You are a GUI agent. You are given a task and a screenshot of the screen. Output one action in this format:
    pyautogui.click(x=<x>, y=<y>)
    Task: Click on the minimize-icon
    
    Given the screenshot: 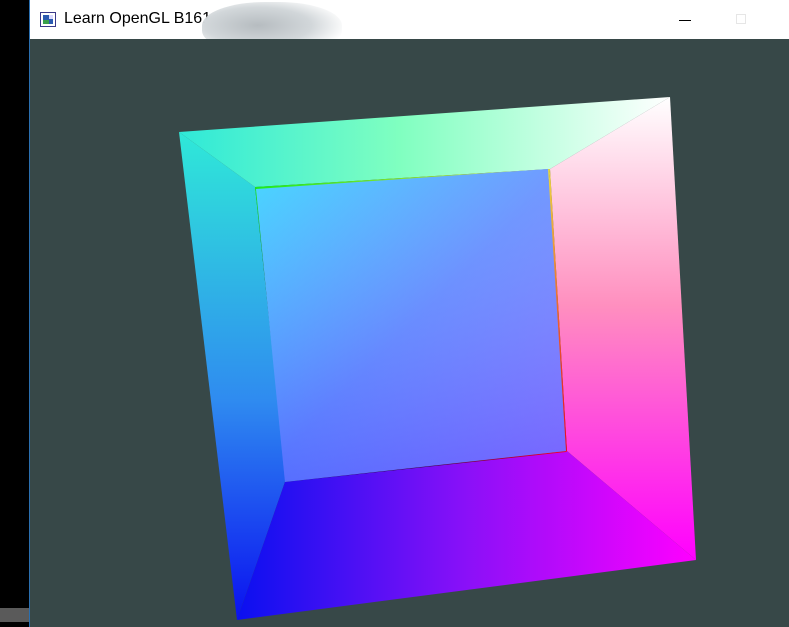 What is the action you would take?
    pyautogui.click(x=685, y=20)
    